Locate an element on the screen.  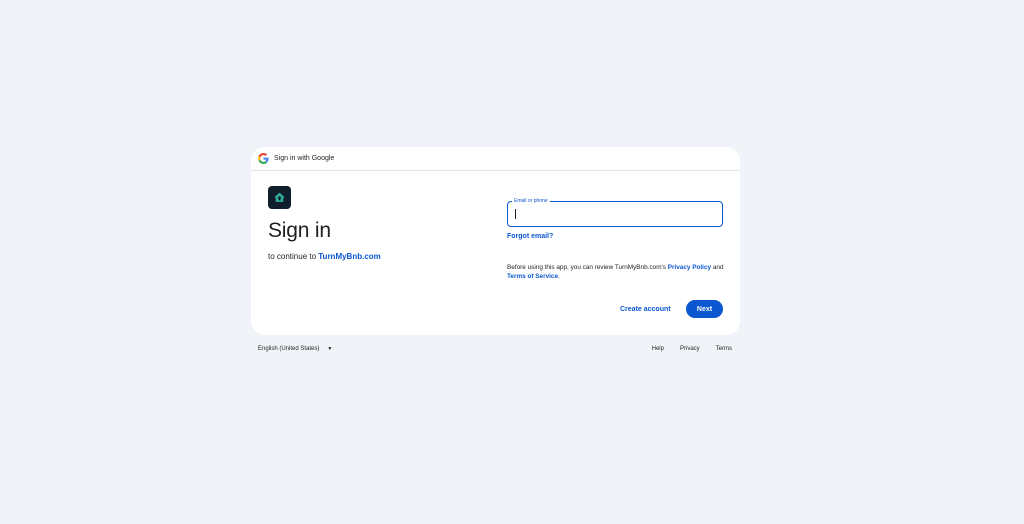
footer-terms-link: Terms is located at coordinates (724, 349).